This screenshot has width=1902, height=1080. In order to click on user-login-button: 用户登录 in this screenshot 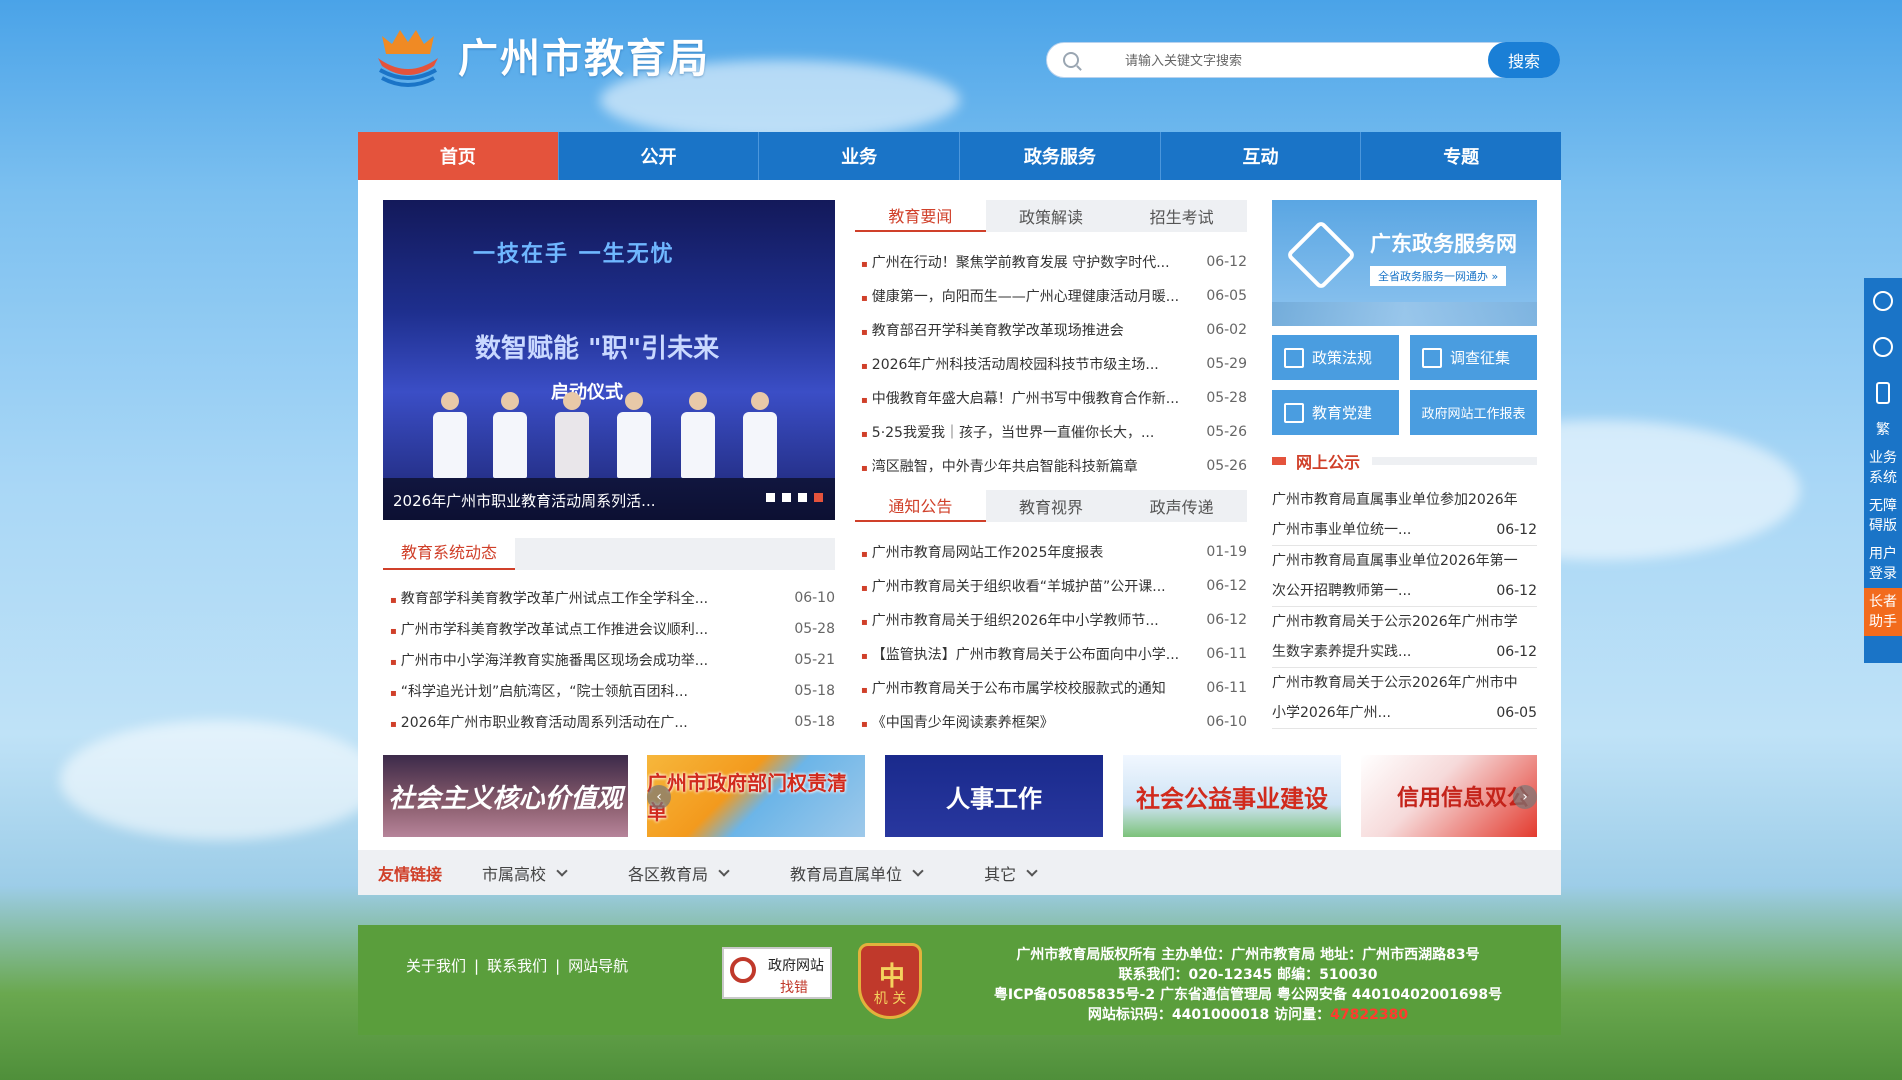, I will do `click(1883, 564)`.